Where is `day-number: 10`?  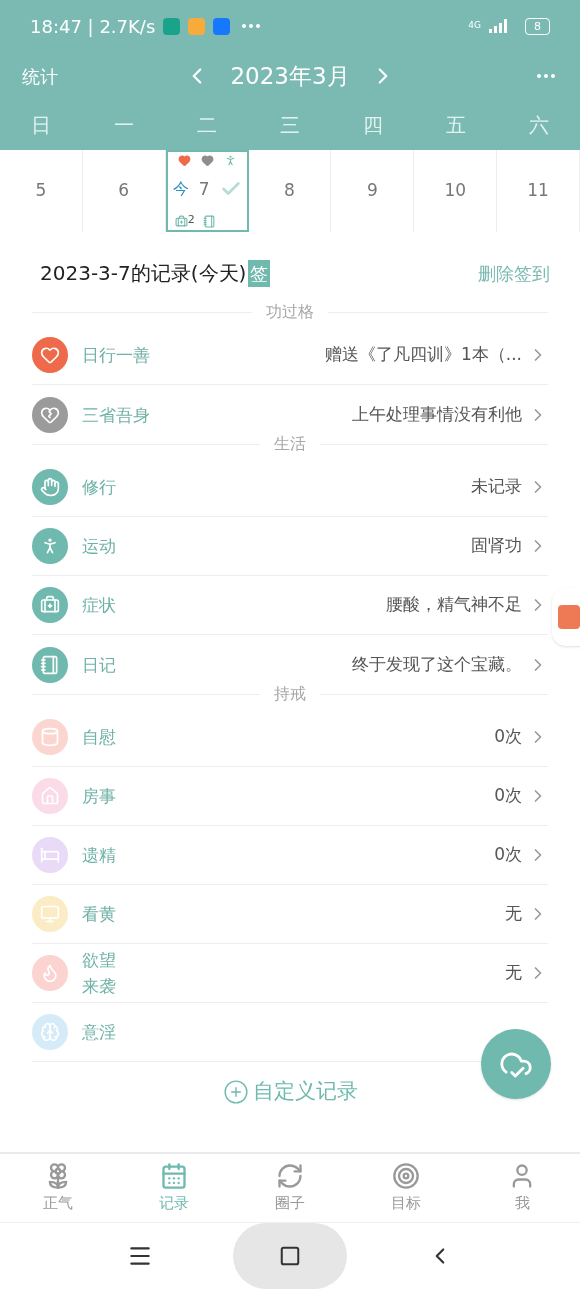 day-number: 10 is located at coordinates (455, 191).